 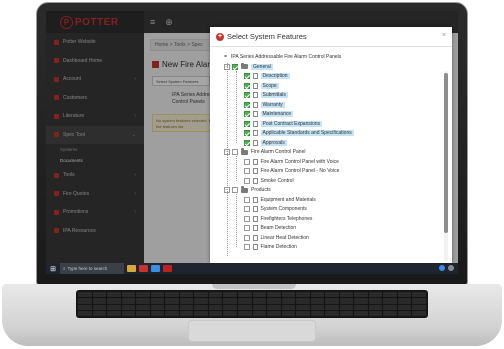 I want to click on tree-item-label: Fire Alarm Control Panel - No Voice, so click(x=300, y=171).